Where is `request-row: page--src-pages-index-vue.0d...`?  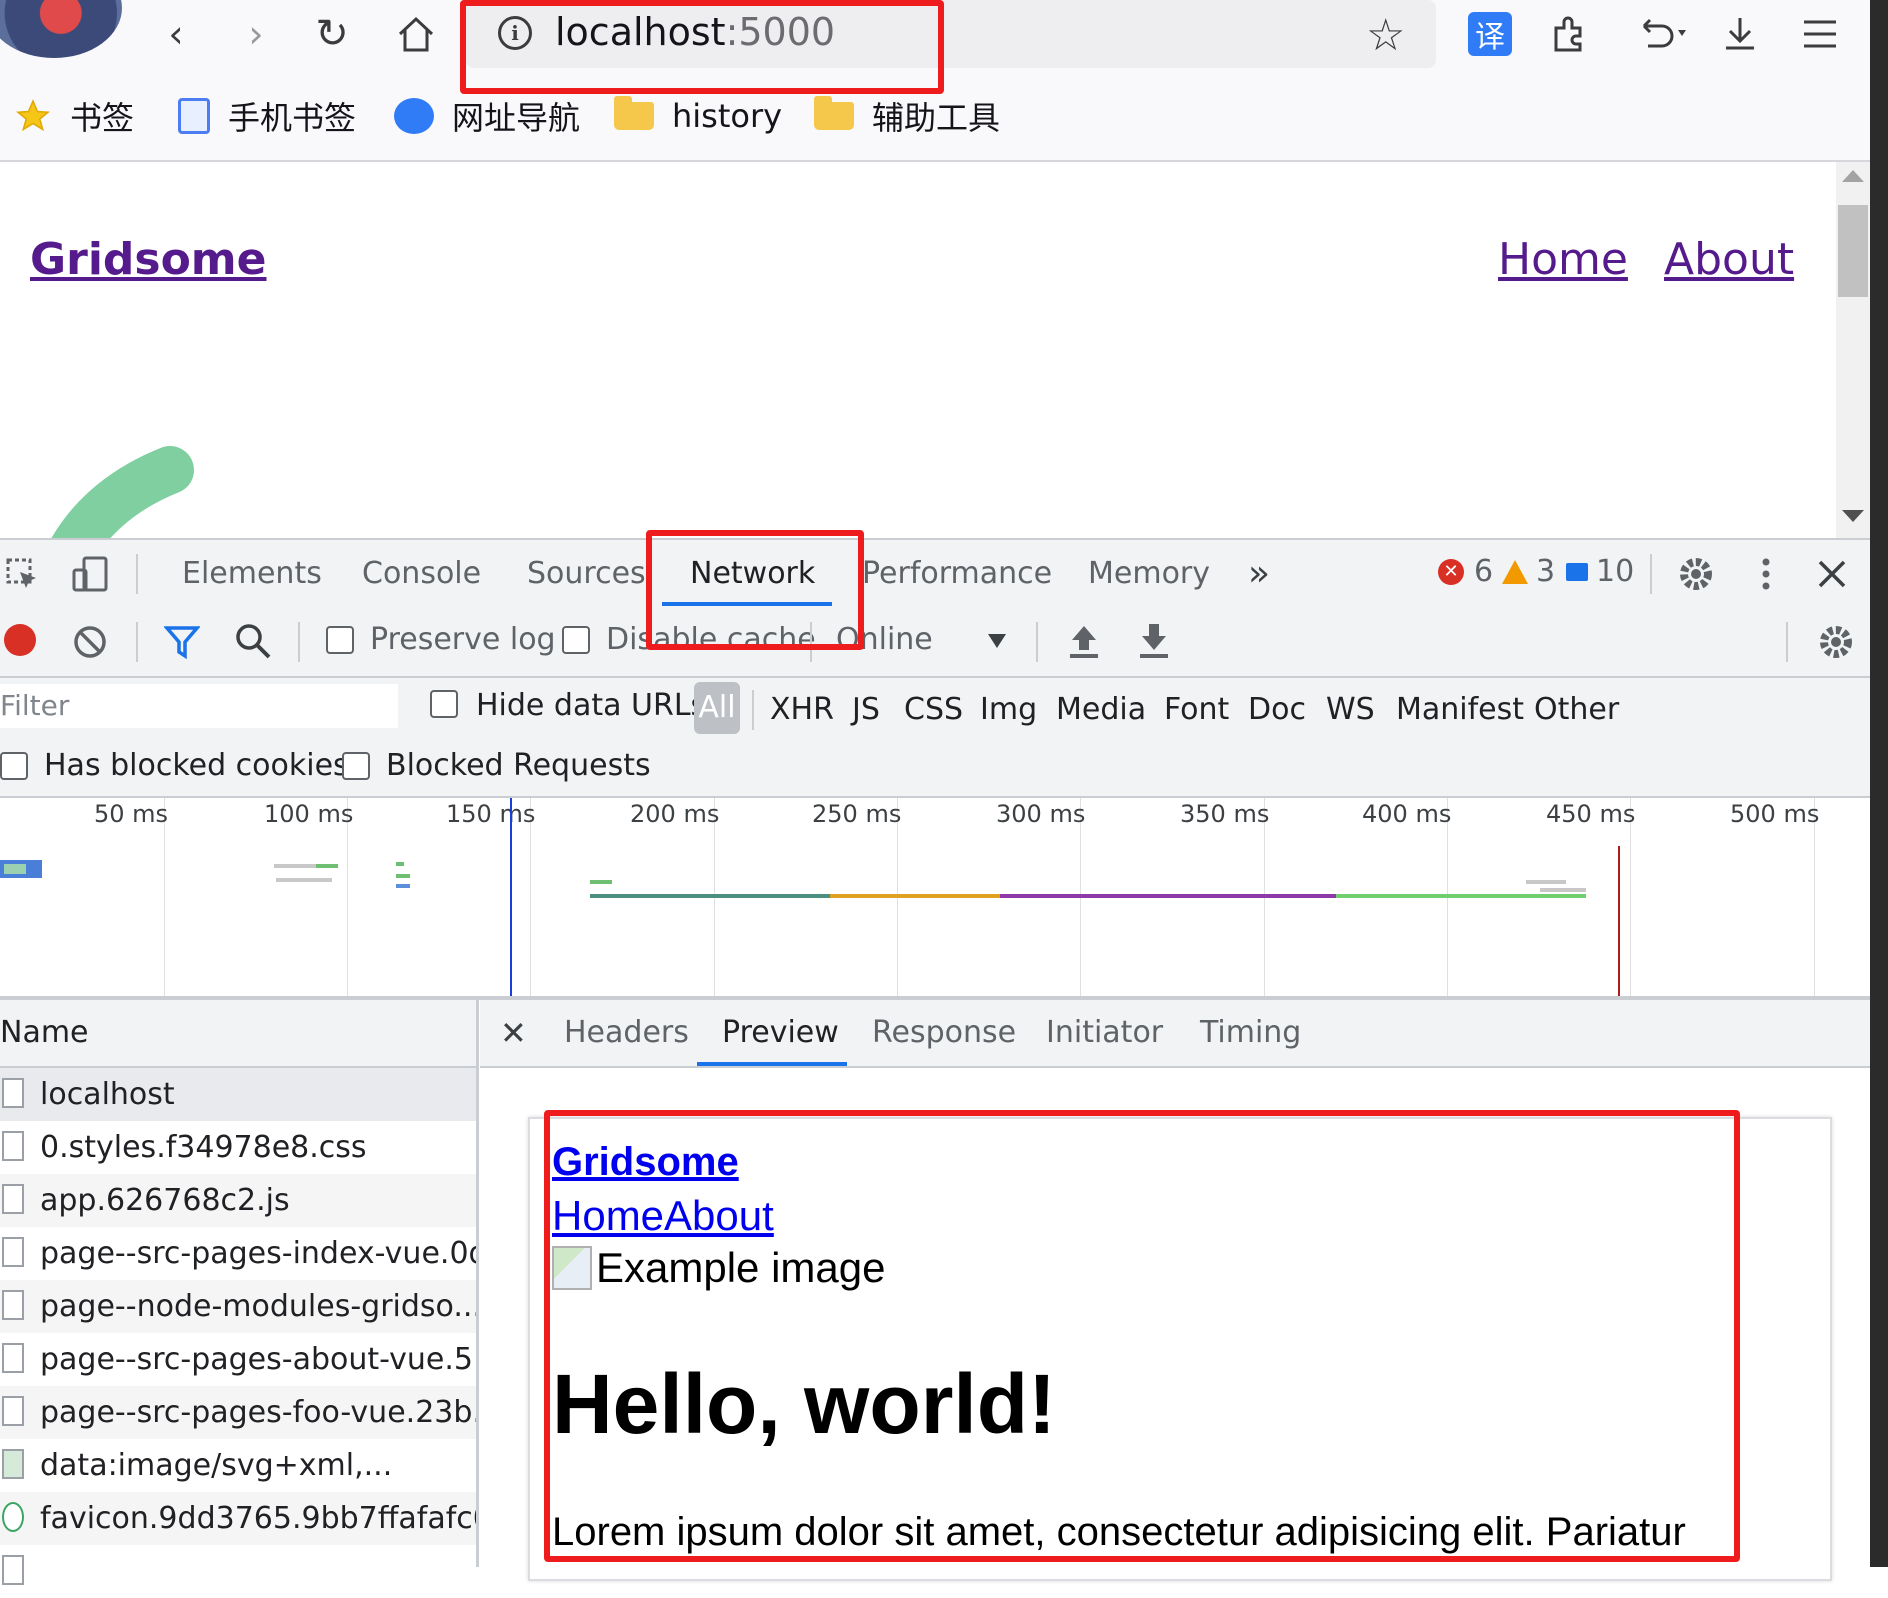
request-row: page--src-pages-index-vue.0d... is located at coordinates (238, 1253).